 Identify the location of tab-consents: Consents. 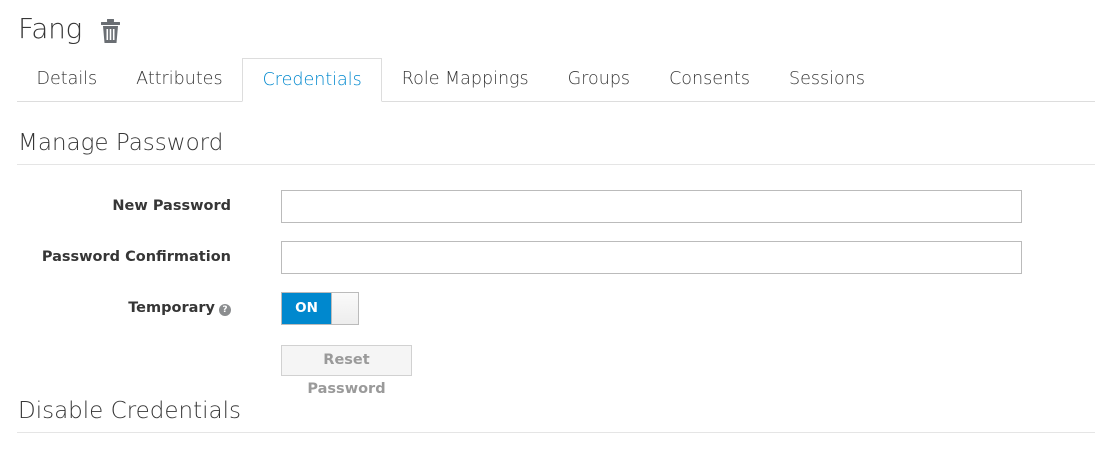
(710, 79).